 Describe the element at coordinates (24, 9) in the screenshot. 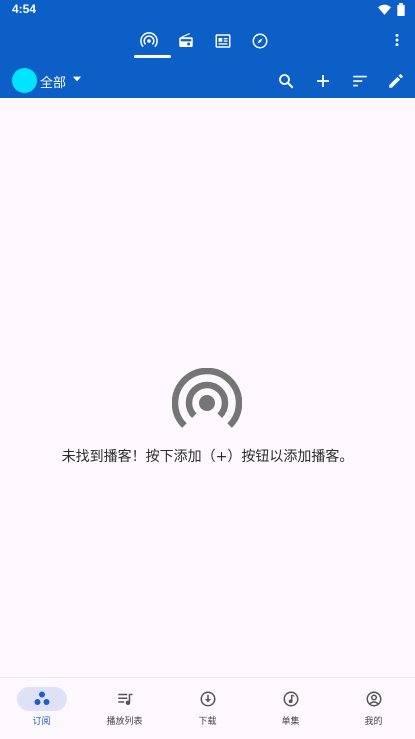

I see `status-time: 4:54` at that location.